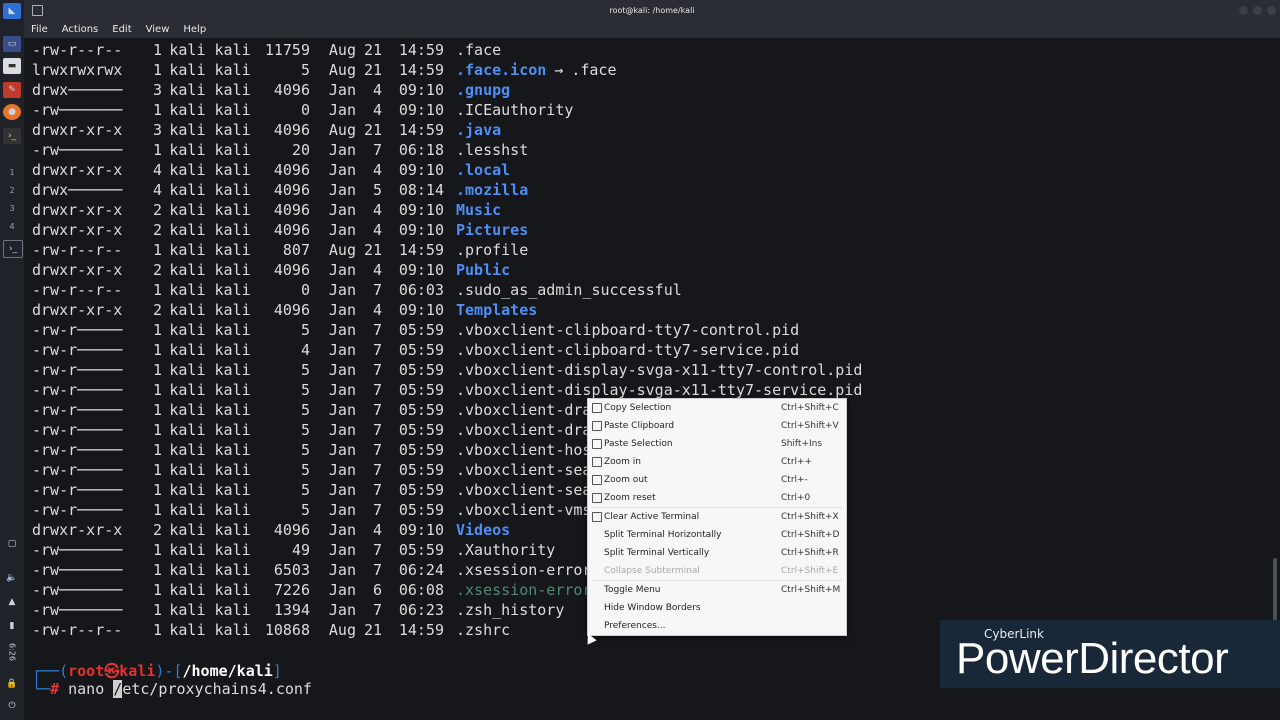  I want to click on clock: 6:26, so click(12, 652).